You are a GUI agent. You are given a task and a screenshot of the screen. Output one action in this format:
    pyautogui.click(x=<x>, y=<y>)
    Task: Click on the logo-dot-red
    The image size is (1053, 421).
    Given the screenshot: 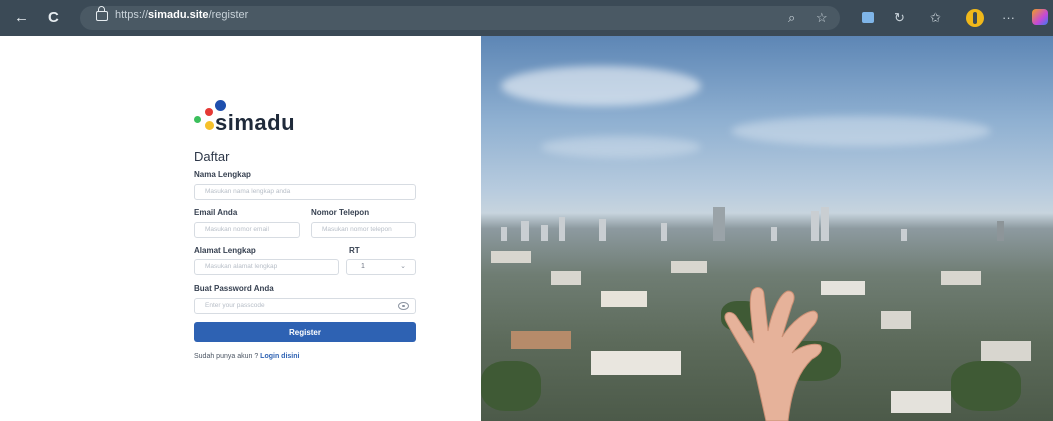 What is the action you would take?
    pyautogui.click(x=209, y=112)
    